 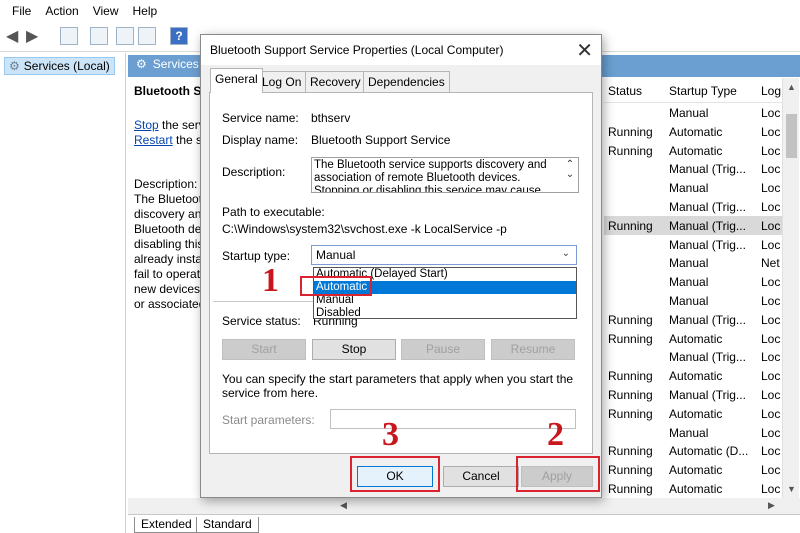 What do you see at coordinates (791, 489) in the screenshot?
I see `scroll-down-icon: ▼` at bounding box center [791, 489].